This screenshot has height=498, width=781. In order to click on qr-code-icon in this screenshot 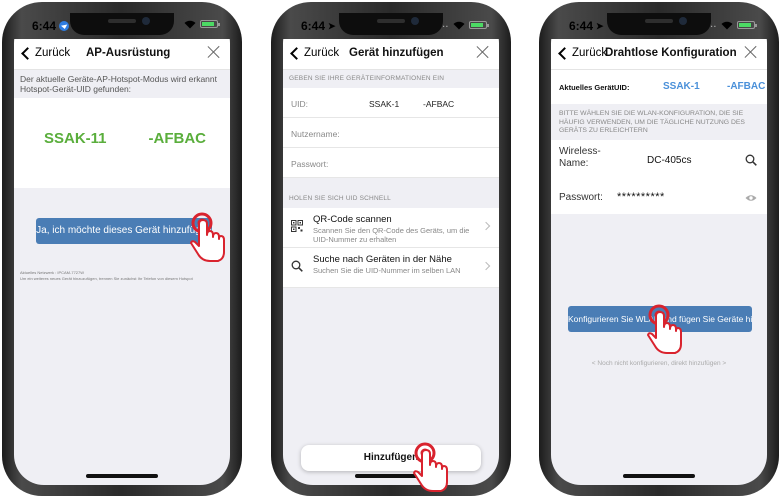, I will do `click(297, 226)`.